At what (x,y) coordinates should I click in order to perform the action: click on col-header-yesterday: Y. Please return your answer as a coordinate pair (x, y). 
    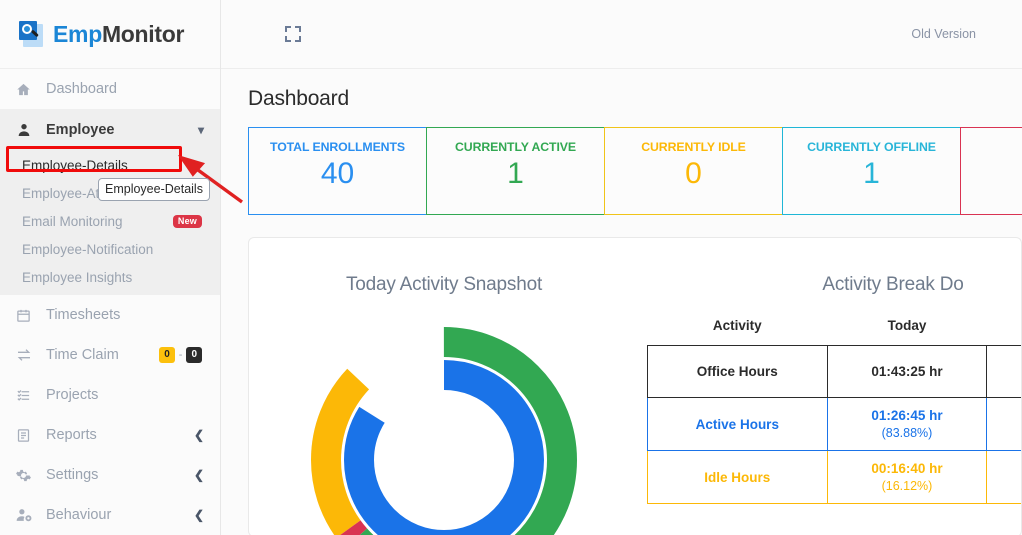
    Looking at the image, I should click on (1004, 330).